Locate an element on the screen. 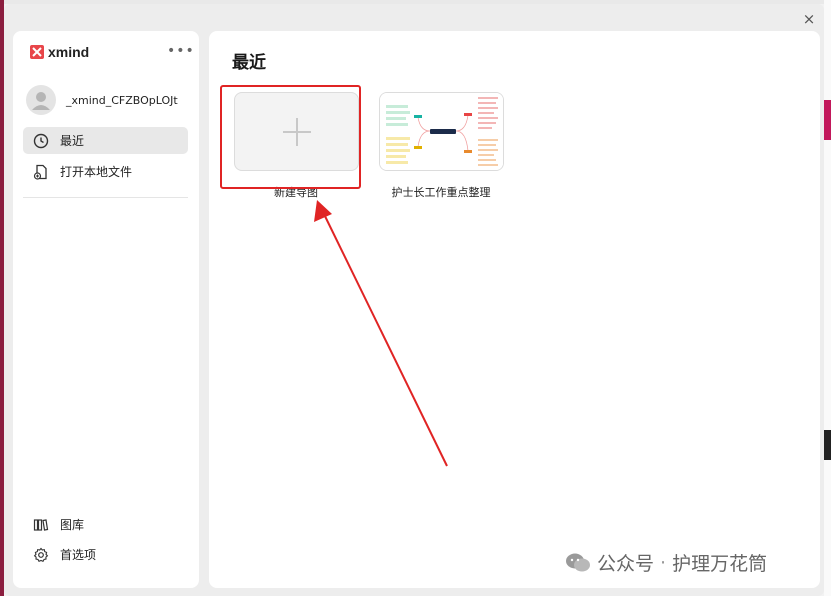 This screenshot has width=831, height=596. more-options-icon: ••• is located at coordinates (181, 51).